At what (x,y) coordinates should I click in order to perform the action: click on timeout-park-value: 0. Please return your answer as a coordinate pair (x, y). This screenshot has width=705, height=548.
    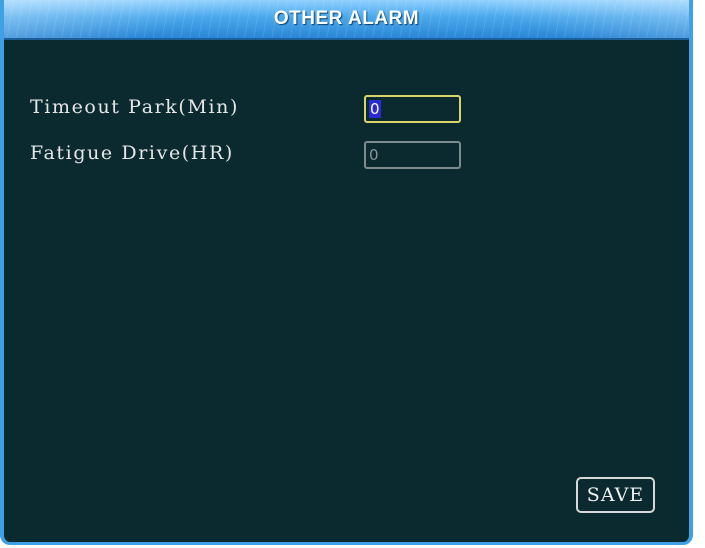
    Looking at the image, I should click on (375, 109).